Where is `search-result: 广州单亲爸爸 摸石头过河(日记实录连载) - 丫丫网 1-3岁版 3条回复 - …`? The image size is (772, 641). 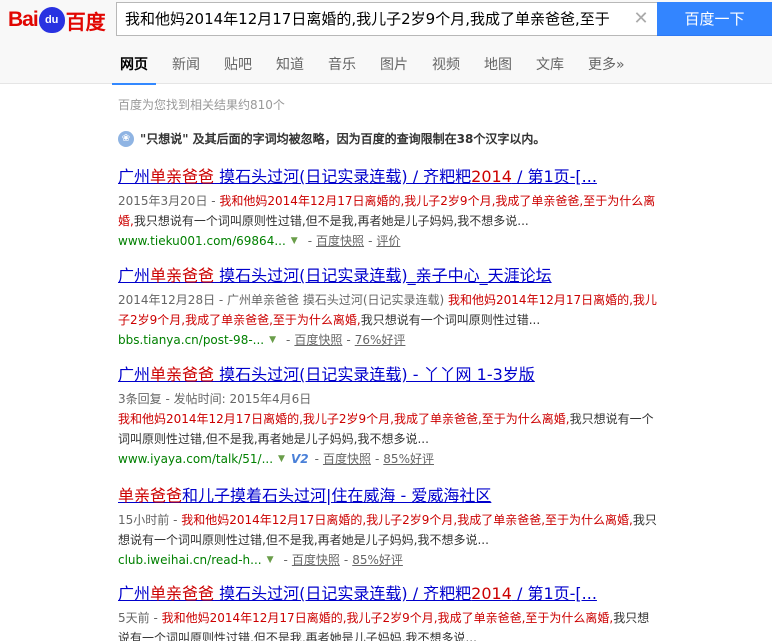 search-result: 广州单亲爸爸 摸石头过河(日记实录连载) - 丫丫网 1-3岁版 3条回复 - … is located at coordinates (388, 416).